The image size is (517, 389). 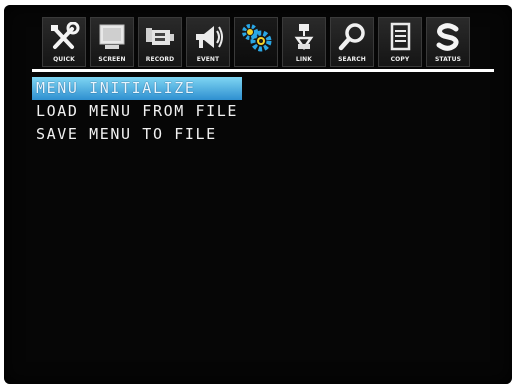 I want to click on tab-event: EVENT, so click(x=208, y=42).